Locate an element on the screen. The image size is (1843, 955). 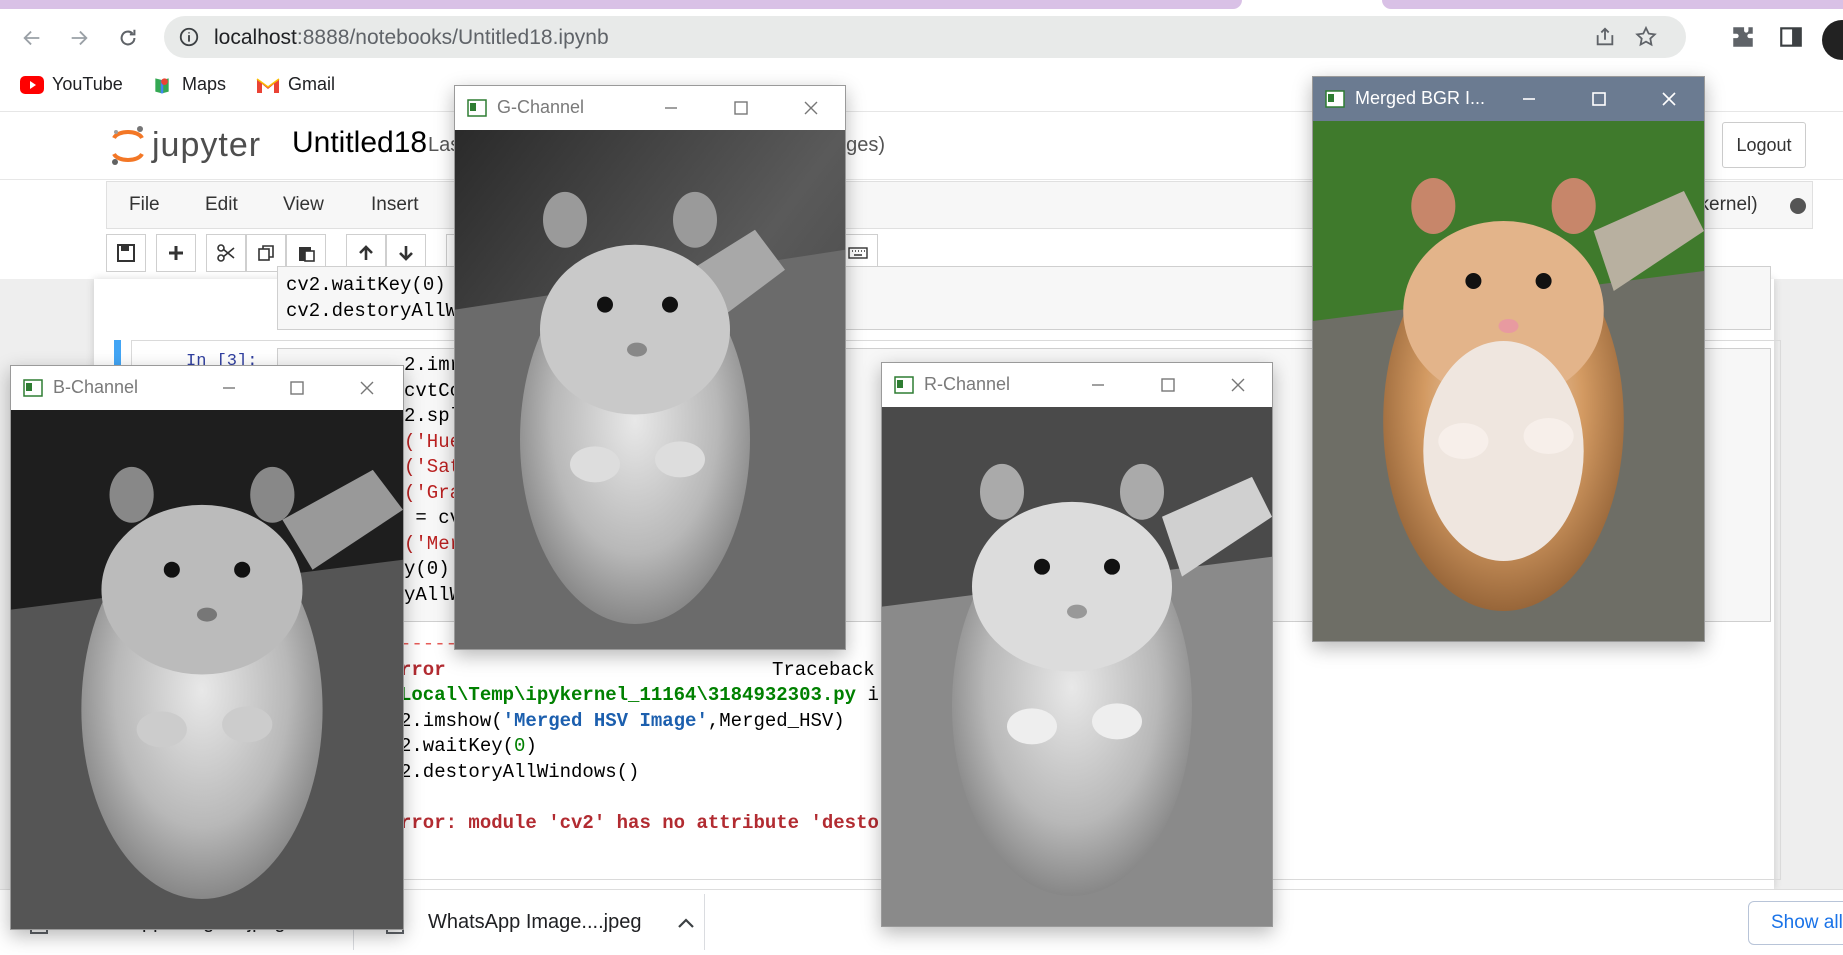
code-line: = cv is located at coordinates (433, 518).